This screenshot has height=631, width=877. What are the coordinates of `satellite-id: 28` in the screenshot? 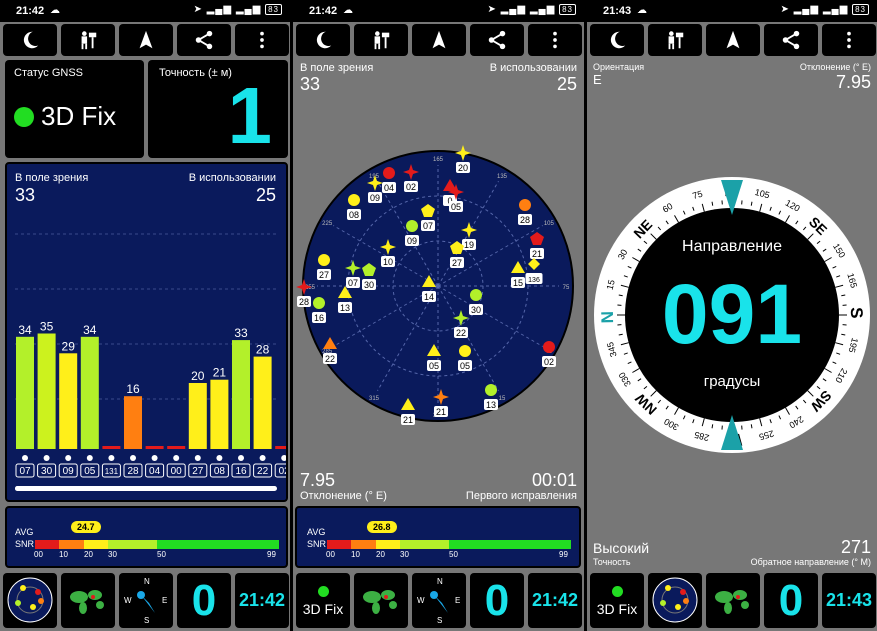 It's located at (133, 471).